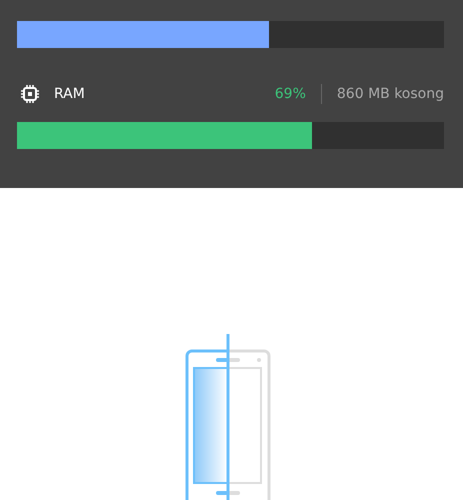 This screenshot has height=500, width=463. I want to click on ram-free: 860 MB kosong, so click(390, 94).